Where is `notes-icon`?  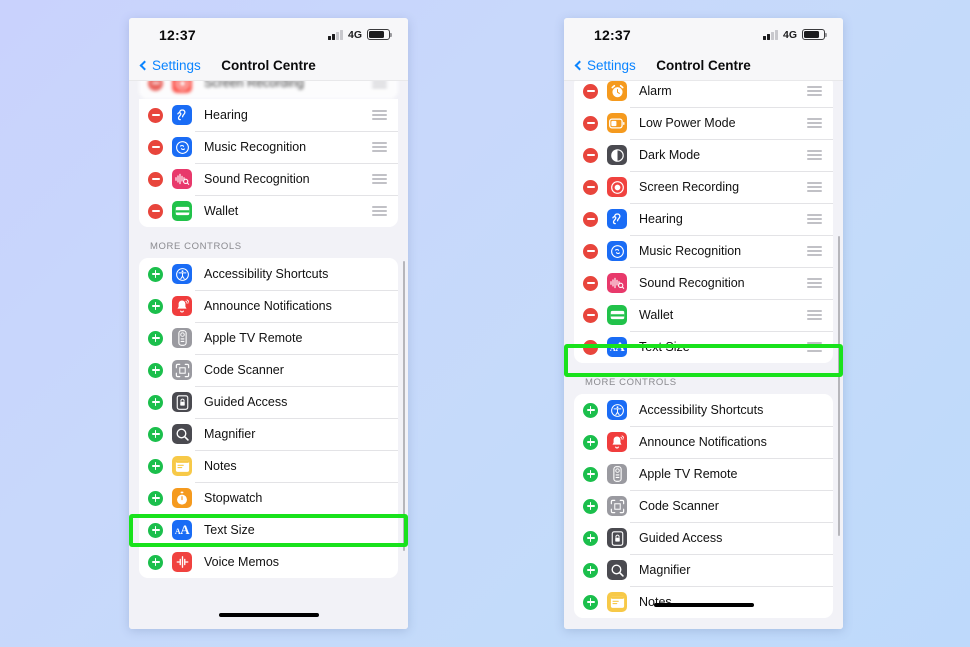 notes-icon is located at coordinates (182, 466).